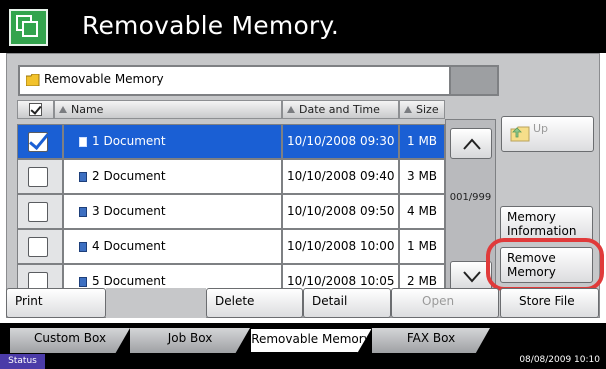 The height and width of the screenshot is (369, 606). I want to click on folder-up-icon, so click(520, 134).